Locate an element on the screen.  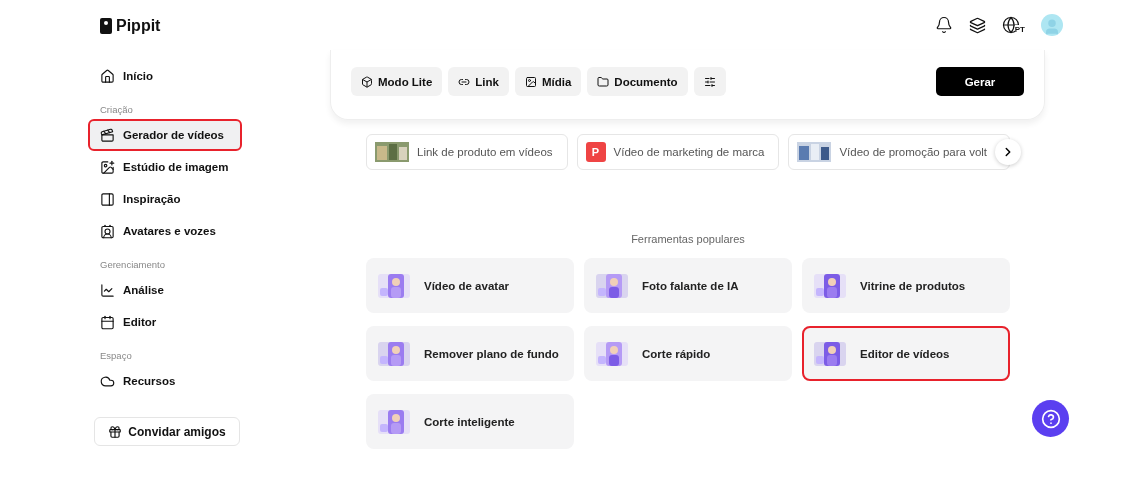
sidebar-item: Recursos is located at coordinates (170, 381).